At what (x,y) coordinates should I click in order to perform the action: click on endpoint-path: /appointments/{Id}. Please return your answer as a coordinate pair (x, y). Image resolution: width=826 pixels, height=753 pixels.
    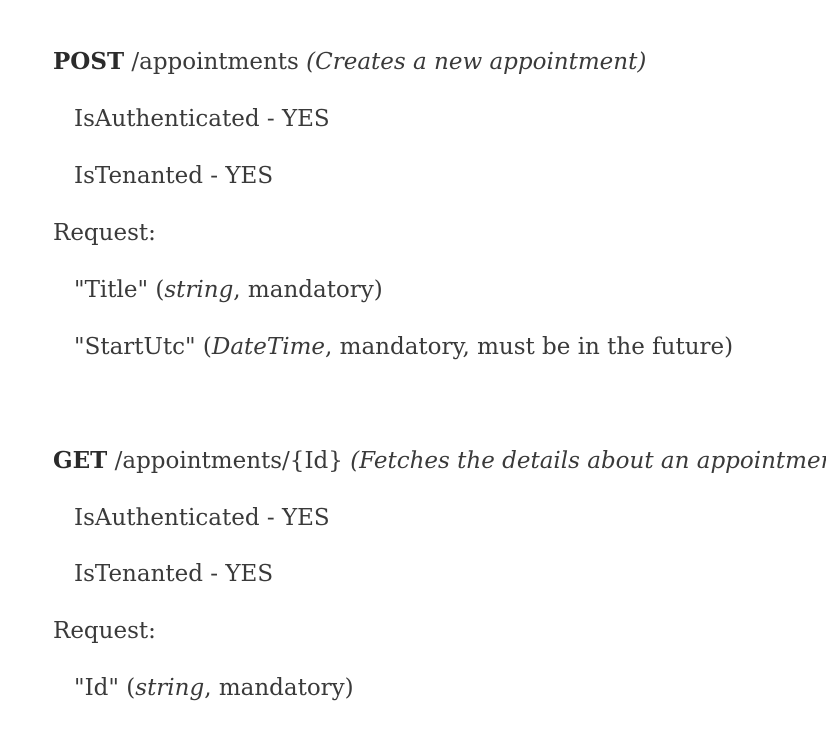
    Looking at the image, I should click on (228, 461).